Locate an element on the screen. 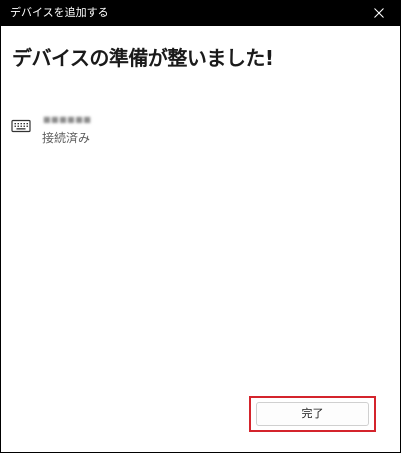 This screenshot has height=453, width=401. window-title: デバイスを追加する is located at coordinates (59, 12).